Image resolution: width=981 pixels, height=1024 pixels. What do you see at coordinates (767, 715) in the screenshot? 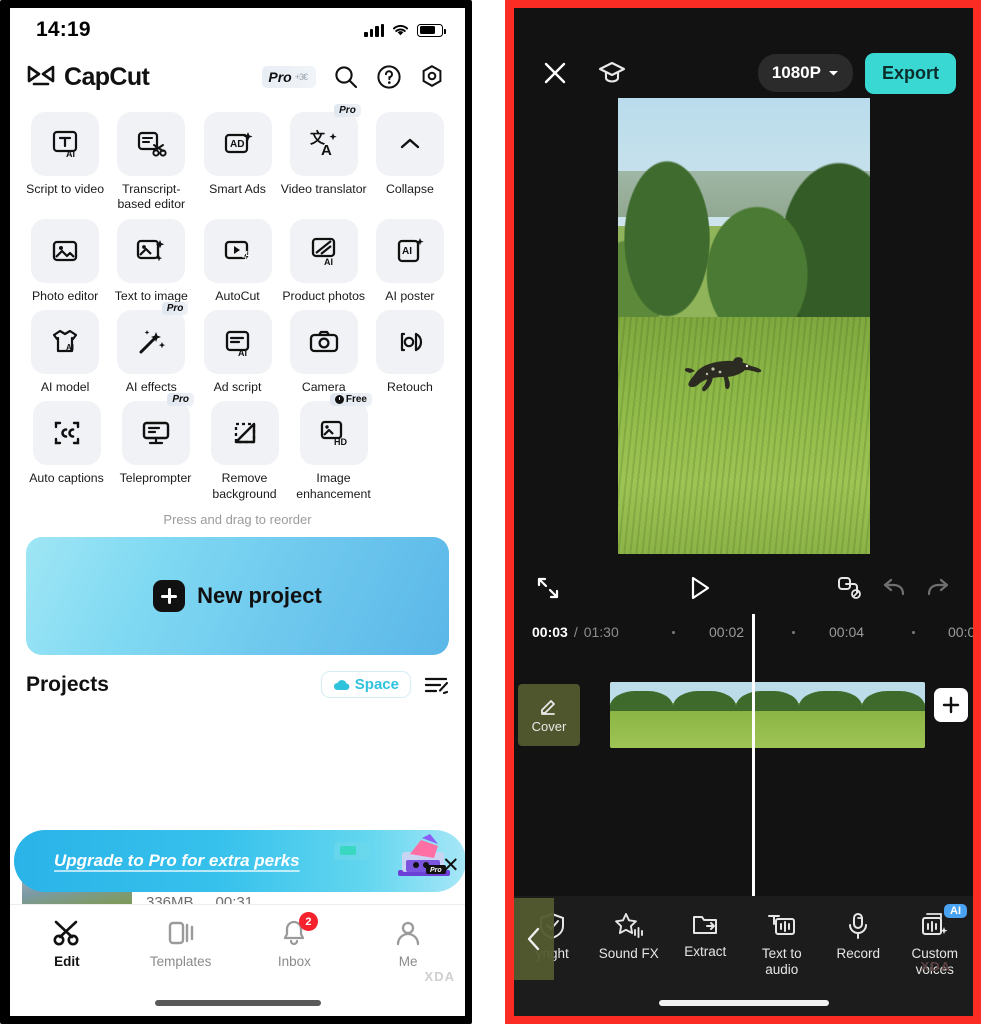
I see `video-clip-strip` at bounding box center [767, 715].